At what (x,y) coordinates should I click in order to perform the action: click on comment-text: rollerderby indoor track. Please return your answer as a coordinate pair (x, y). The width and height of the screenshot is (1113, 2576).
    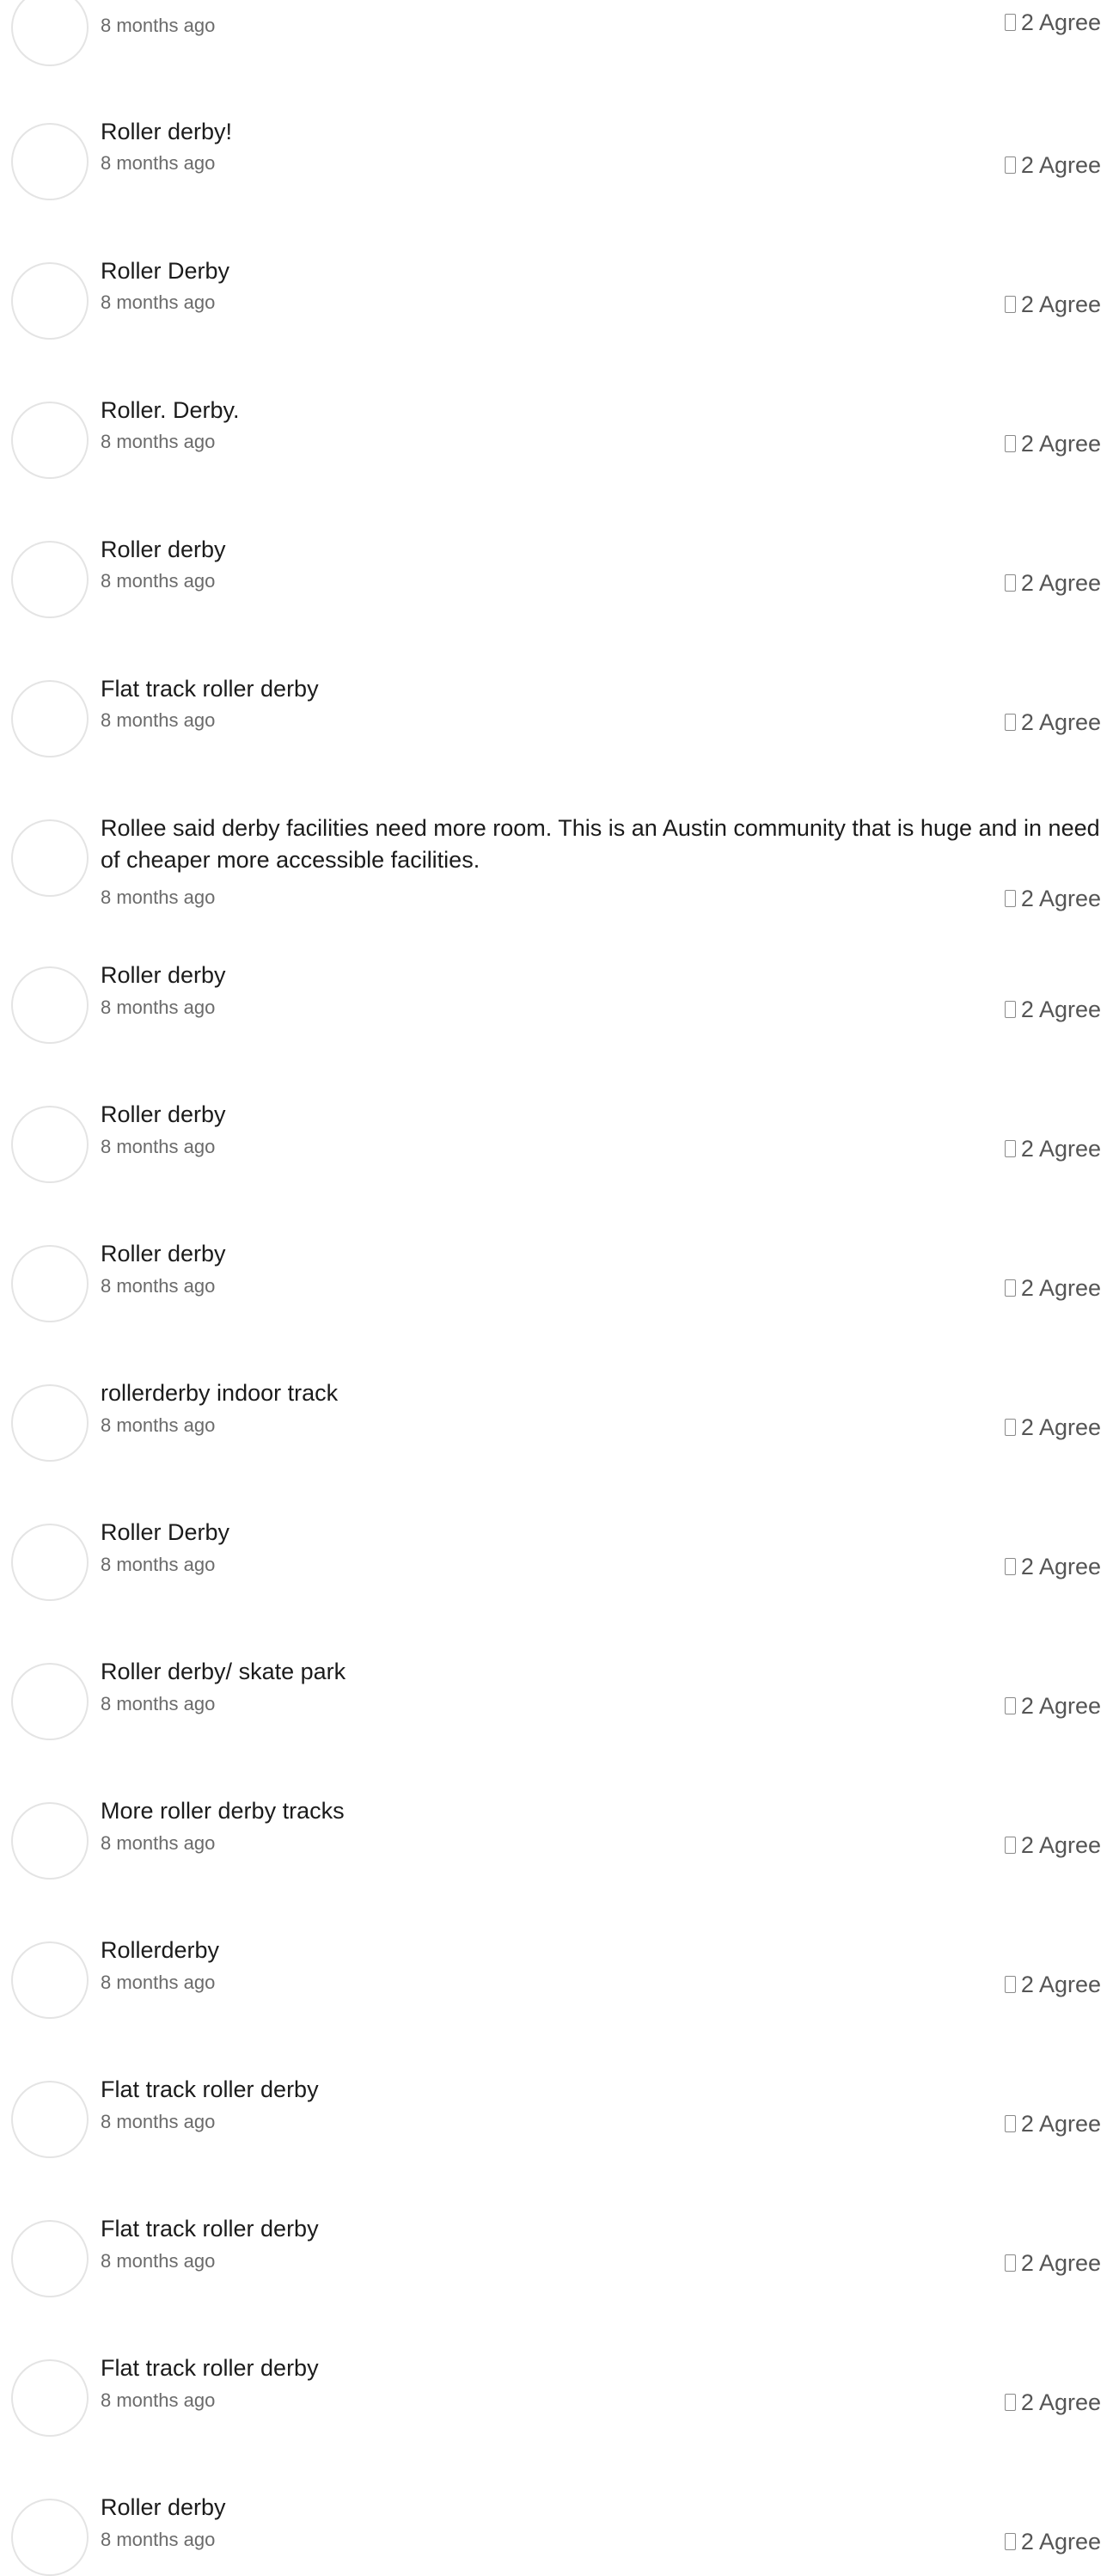
    Looking at the image, I should click on (220, 1393).